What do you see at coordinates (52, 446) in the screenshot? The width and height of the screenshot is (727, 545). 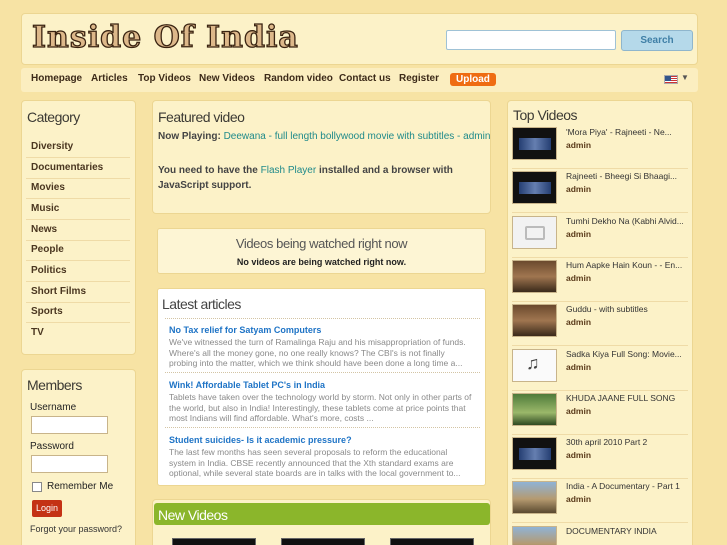 I see `password-label: Password` at bounding box center [52, 446].